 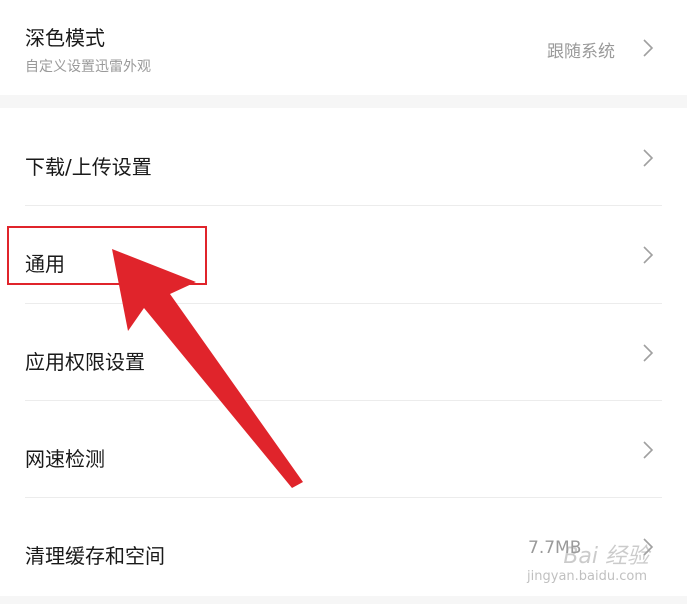 What do you see at coordinates (581, 52) in the screenshot?
I see `dark-mode-value: 跟随系统` at bounding box center [581, 52].